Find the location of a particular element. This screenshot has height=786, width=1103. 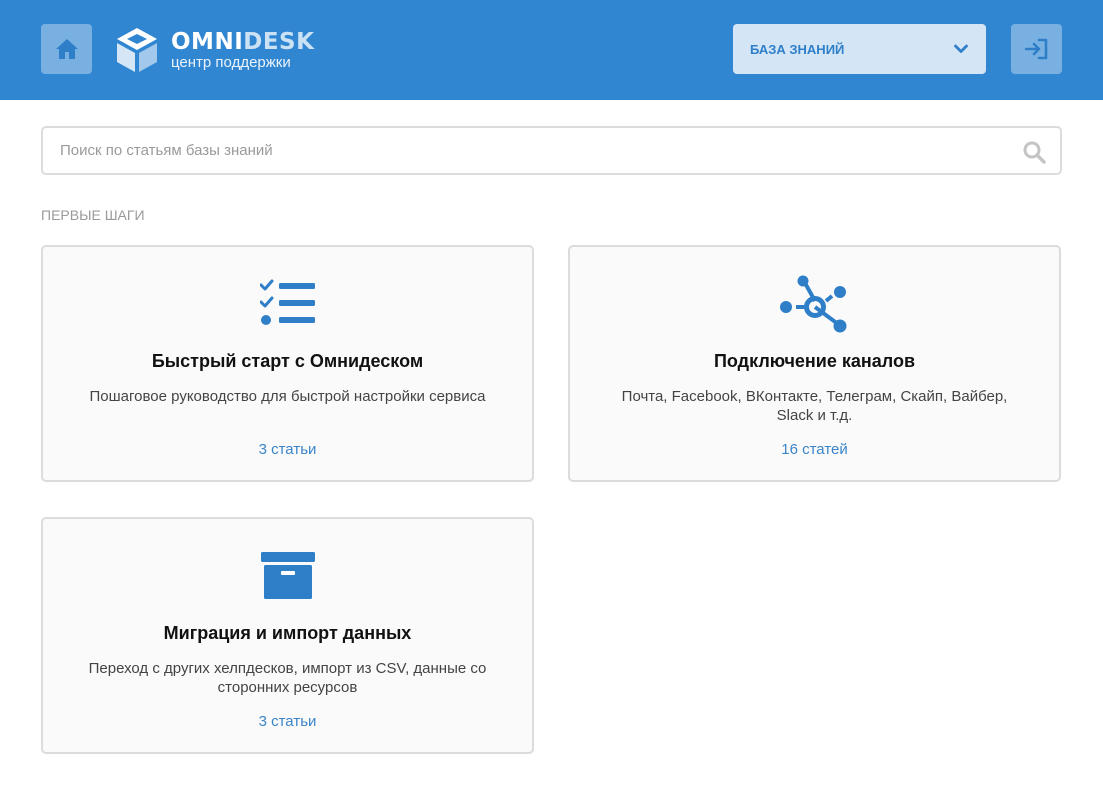

search-box is located at coordinates (551, 150).